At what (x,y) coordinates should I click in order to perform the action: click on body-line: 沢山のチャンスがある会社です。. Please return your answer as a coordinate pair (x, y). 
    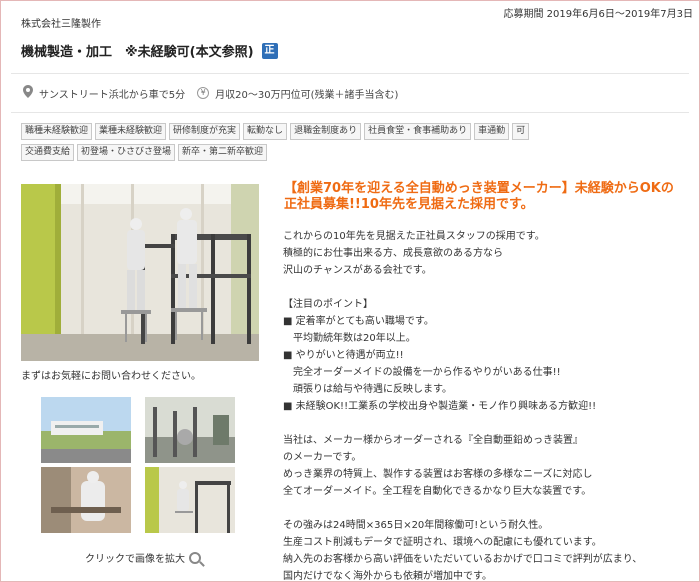
    Looking at the image, I should click on (357, 270).